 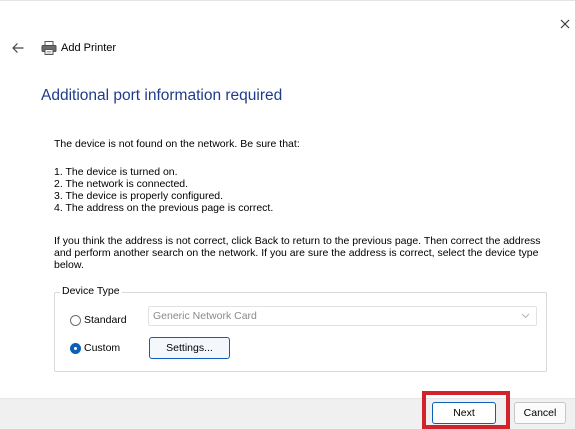 What do you see at coordinates (162, 95) in the screenshot?
I see `page-heading: Additional port information required` at bounding box center [162, 95].